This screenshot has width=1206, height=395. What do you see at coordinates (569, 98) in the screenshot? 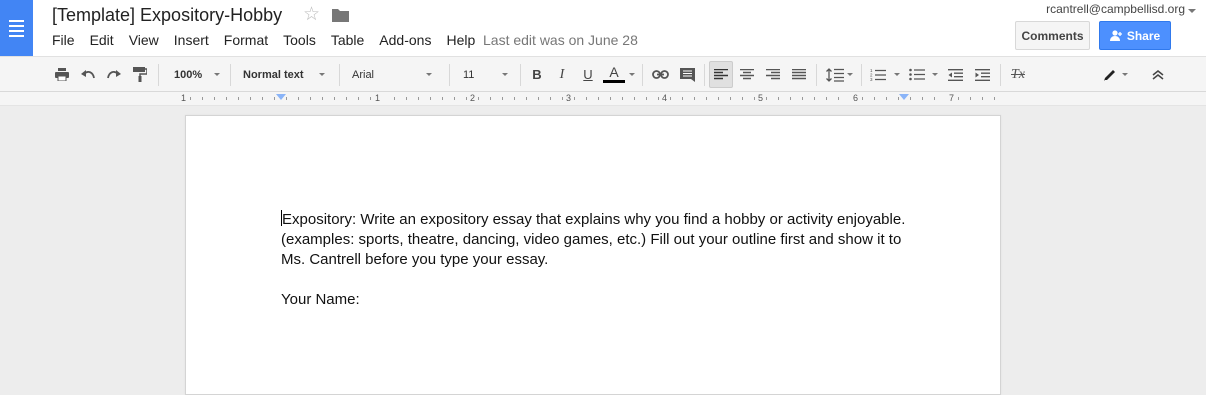
I see `ruler-label: 3` at bounding box center [569, 98].